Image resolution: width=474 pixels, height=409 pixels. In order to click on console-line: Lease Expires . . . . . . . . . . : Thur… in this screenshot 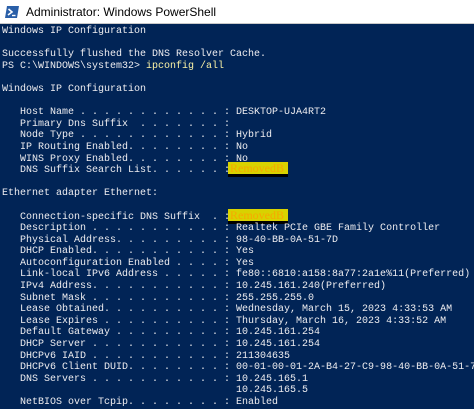, I will do `click(238, 322)`.